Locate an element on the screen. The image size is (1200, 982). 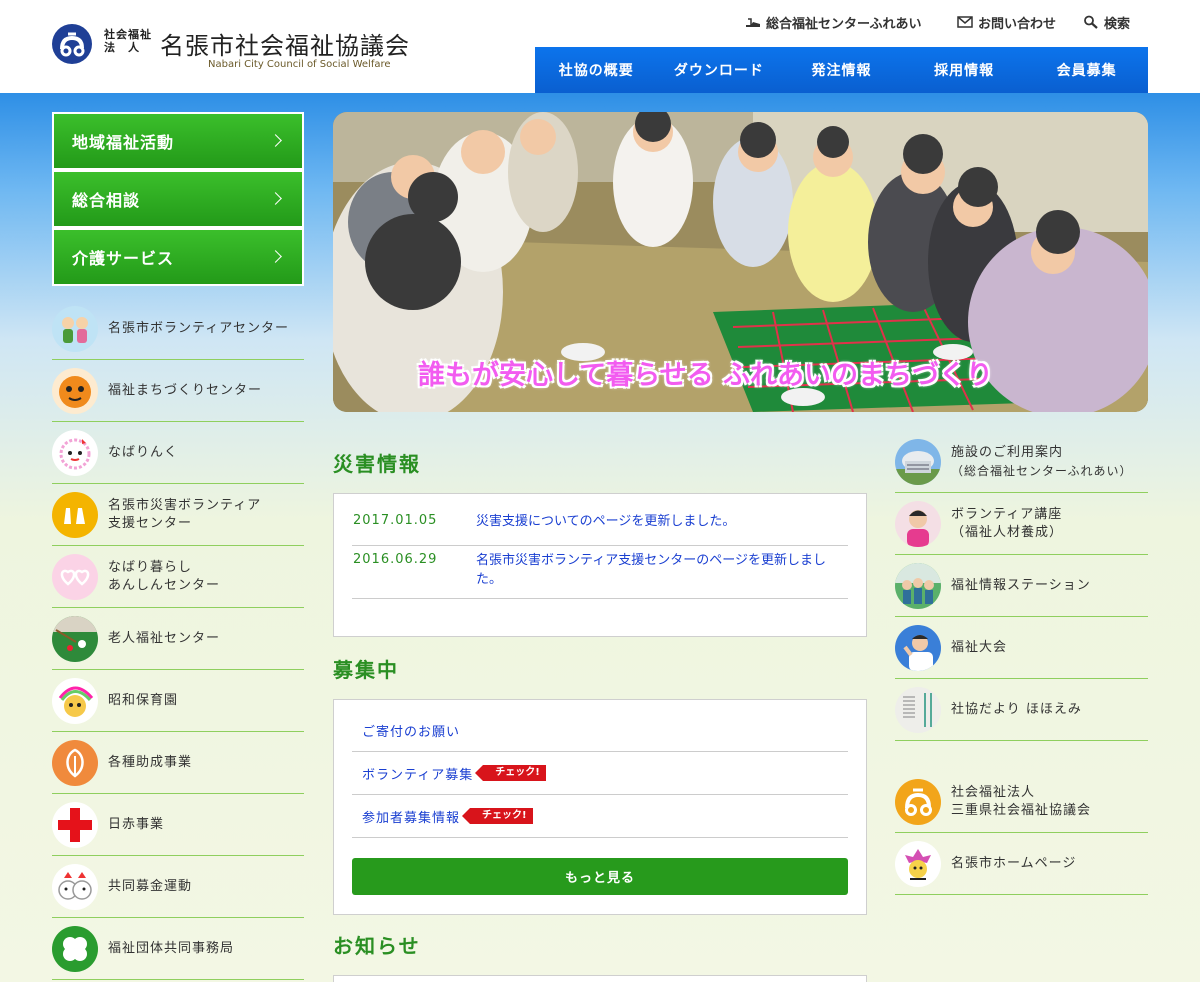
util-link-fureai-label: 総合福祉センターふれあい is located at coordinates (844, 24).